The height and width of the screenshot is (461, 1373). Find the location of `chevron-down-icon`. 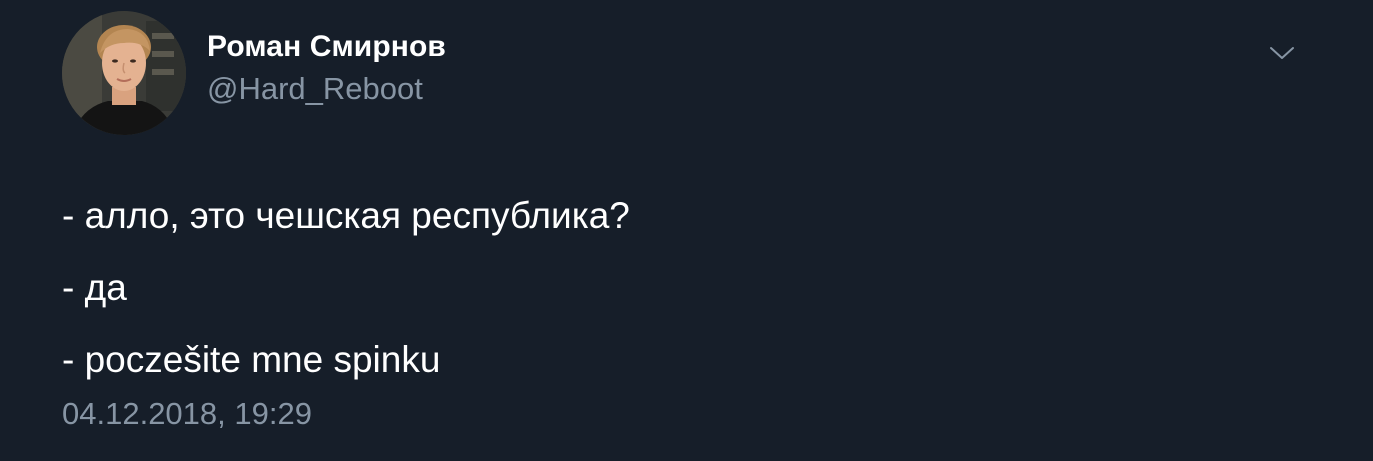

chevron-down-icon is located at coordinates (1282, 53).